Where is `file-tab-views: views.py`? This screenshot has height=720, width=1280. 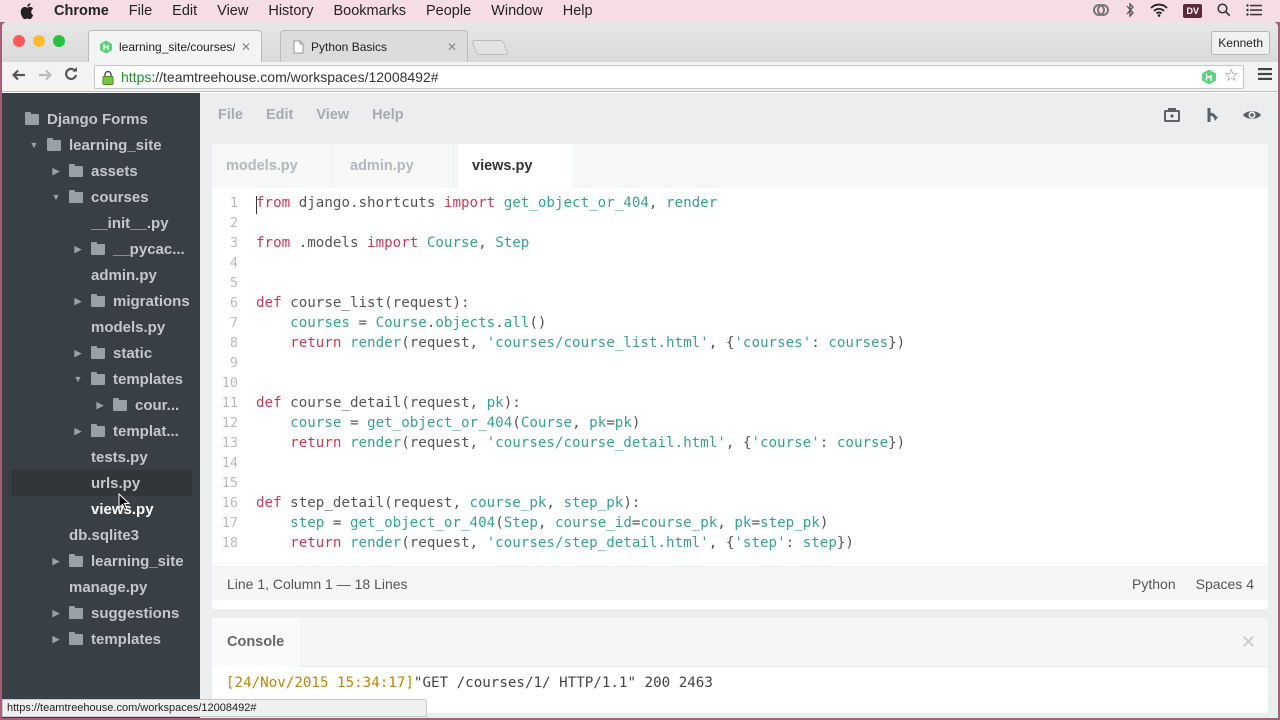 file-tab-views: views.py is located at coordinates (515, 166).